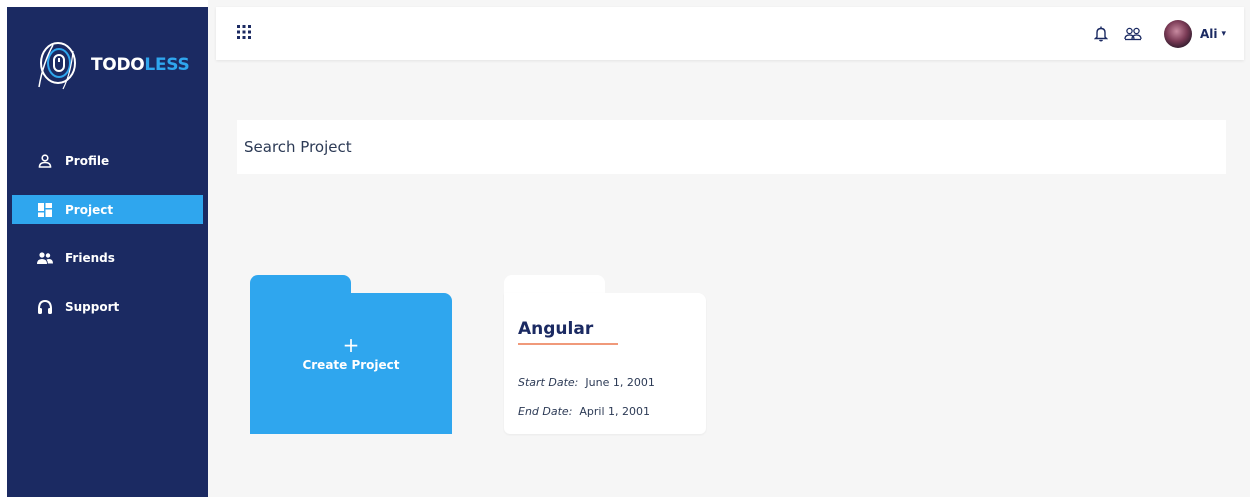 The width and height of the screenshot is (1250, 497). Describe the element at coordinates (1159, 33) in the screenshot. I see `topbar-actions: Ali ▾` at that location.